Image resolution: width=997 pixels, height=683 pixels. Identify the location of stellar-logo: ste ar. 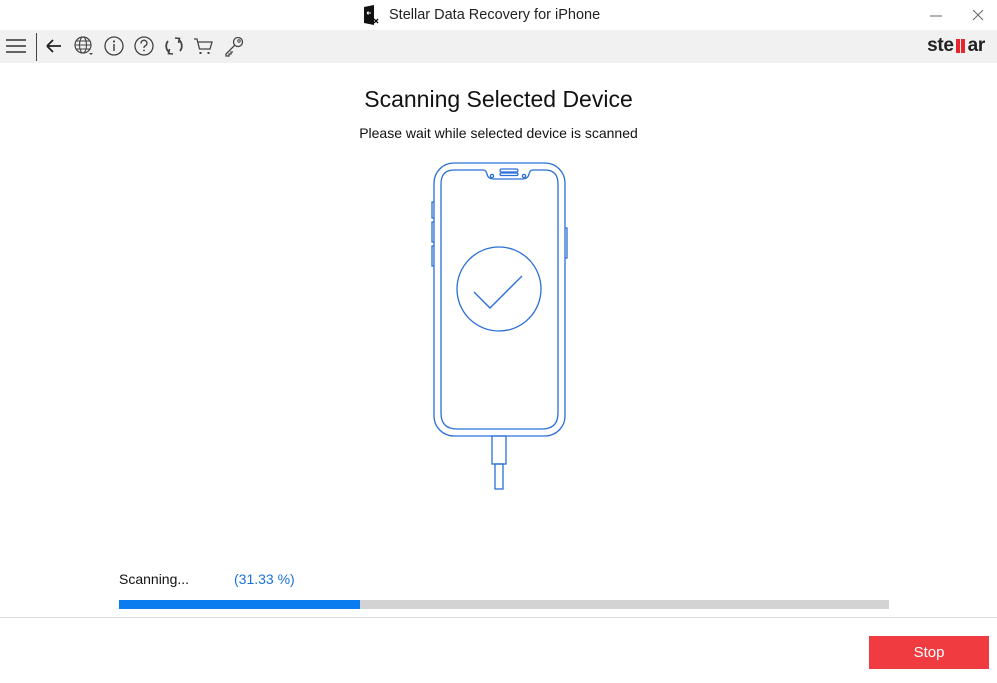
(956, 46).